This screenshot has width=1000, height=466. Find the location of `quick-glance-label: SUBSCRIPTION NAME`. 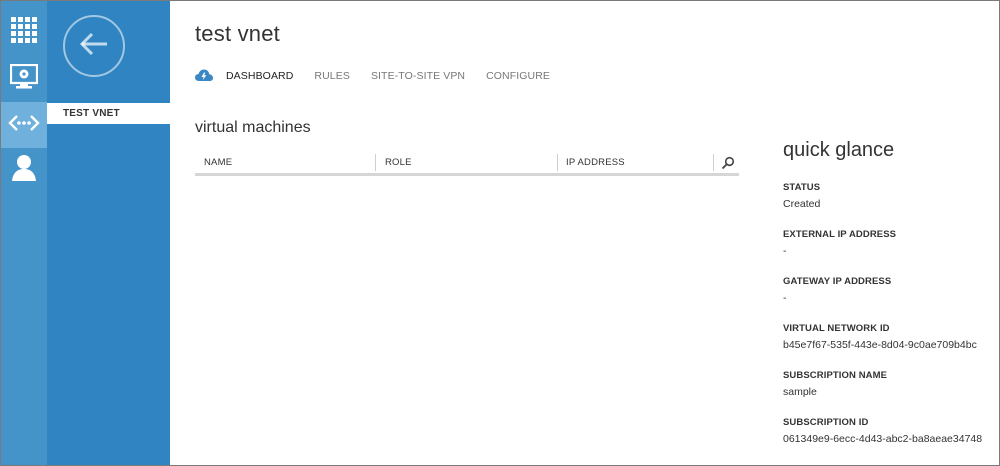

quick-glance-label: SUBSCRIPTION NAME is located at coordinates (835, 375).